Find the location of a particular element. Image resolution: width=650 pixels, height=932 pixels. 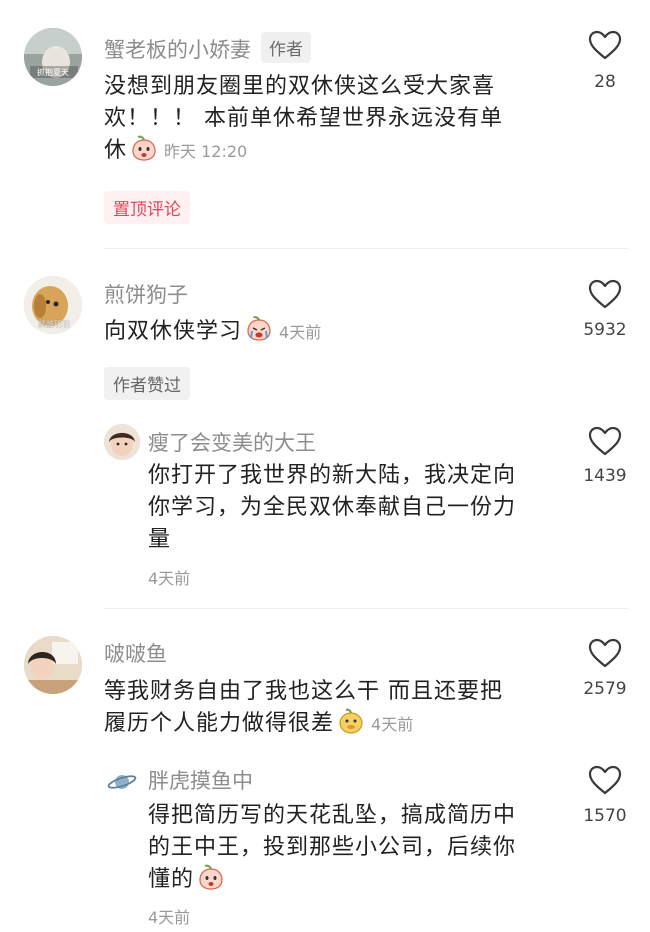

reply-username: 胖虎摸鱼中 is located at coordinates (200, 780).